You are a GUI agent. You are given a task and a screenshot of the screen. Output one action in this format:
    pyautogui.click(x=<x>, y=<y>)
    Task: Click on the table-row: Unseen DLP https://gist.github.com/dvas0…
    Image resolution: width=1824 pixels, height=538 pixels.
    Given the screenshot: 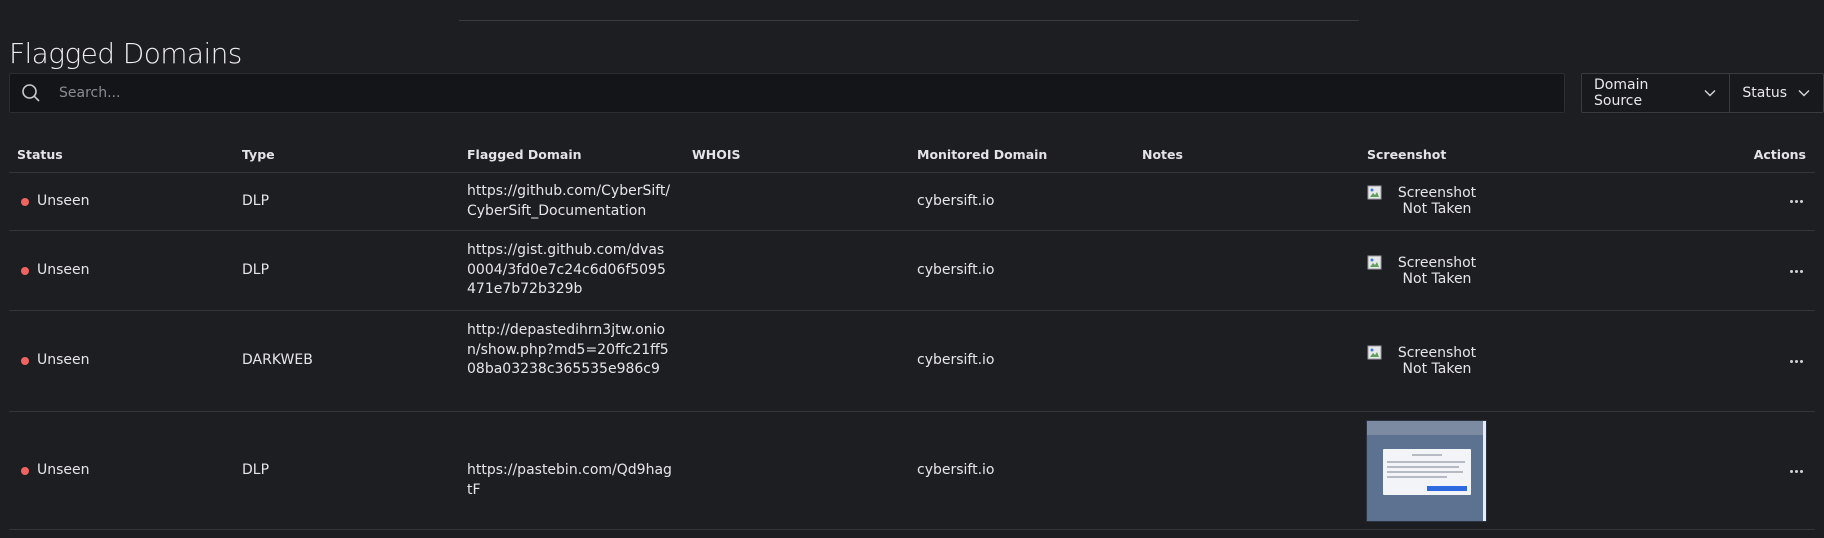 What is the action you would take?
    pyautogui.click(x=912, y=271)
    